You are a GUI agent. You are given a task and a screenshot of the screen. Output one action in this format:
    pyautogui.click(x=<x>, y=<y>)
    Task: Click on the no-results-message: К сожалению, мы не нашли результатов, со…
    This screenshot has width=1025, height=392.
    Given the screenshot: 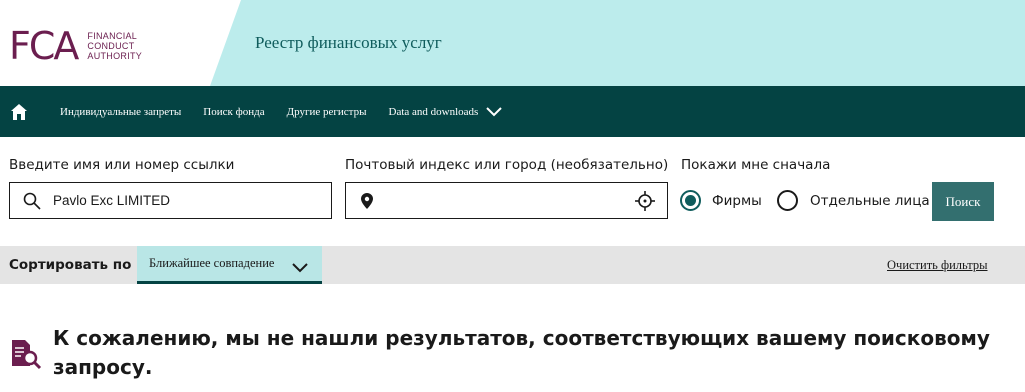 What is the action you would take?
    pyautogui.click(x=521, y=352)
    